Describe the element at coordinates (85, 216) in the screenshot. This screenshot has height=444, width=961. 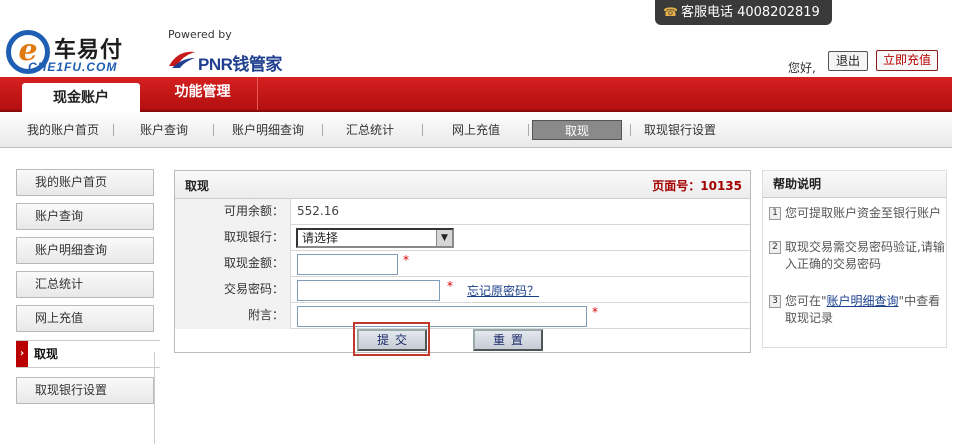
I see `sidebar-item-account-query: 账户查询` at that location.